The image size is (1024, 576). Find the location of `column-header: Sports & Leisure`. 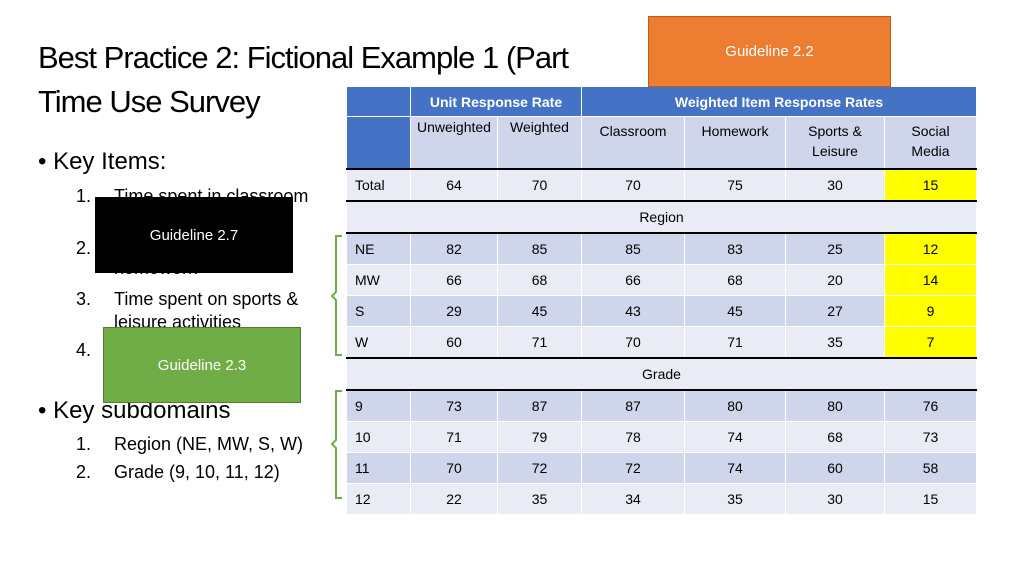

column-header: Sports & Leisure is located at coordinates (835, 143).